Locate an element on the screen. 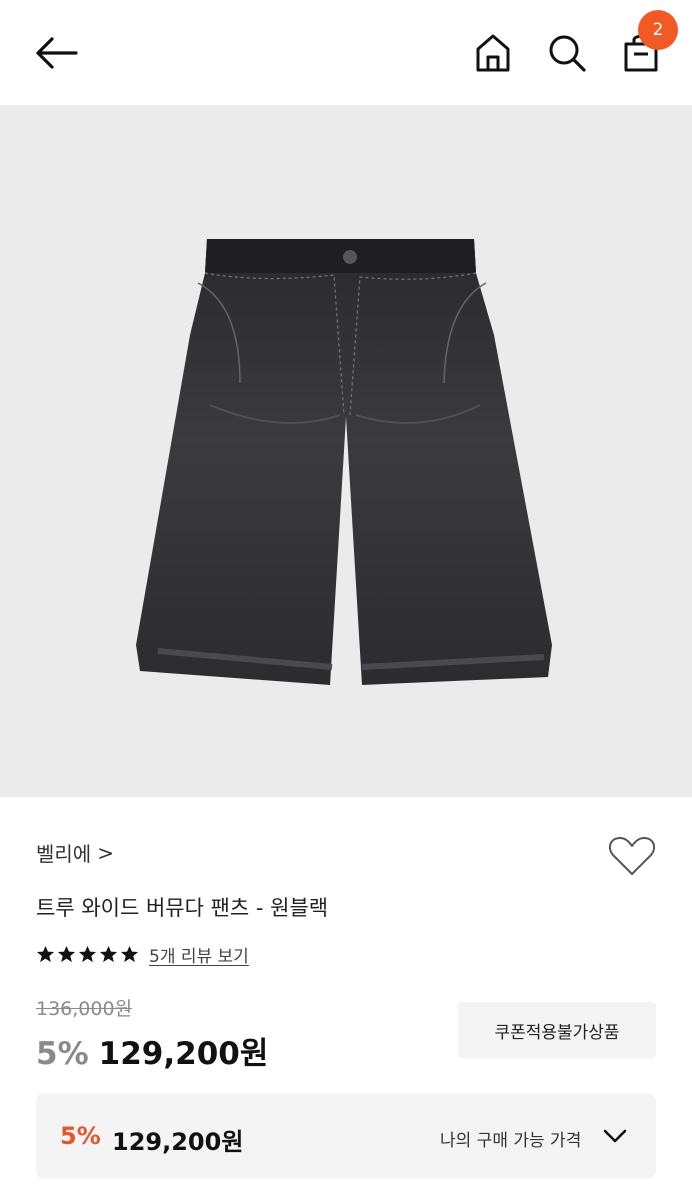 The width and height of the screenshot is (692, 1200). arrow-left-icon is located at coordinates (57, 53).